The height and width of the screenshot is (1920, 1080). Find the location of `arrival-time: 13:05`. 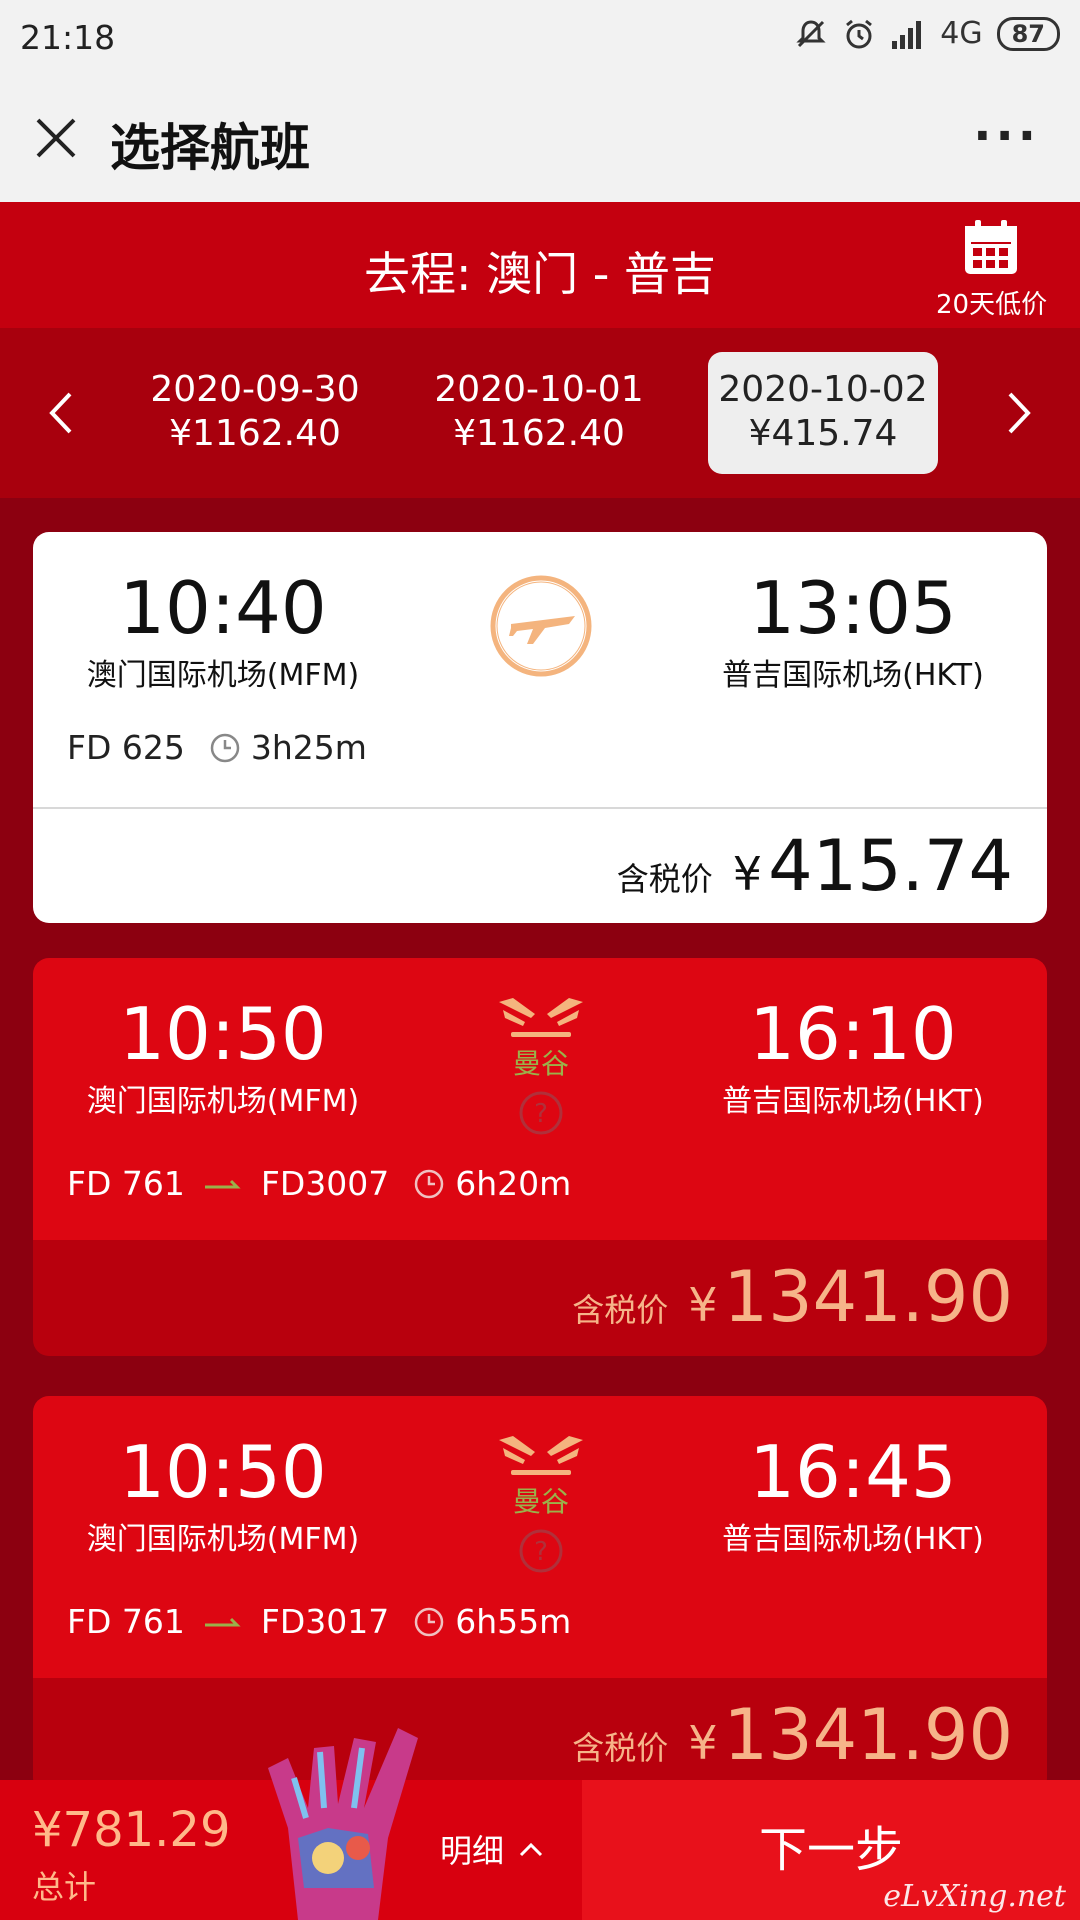

arrival-time: 13:05 is located at coordinates (853, 608).